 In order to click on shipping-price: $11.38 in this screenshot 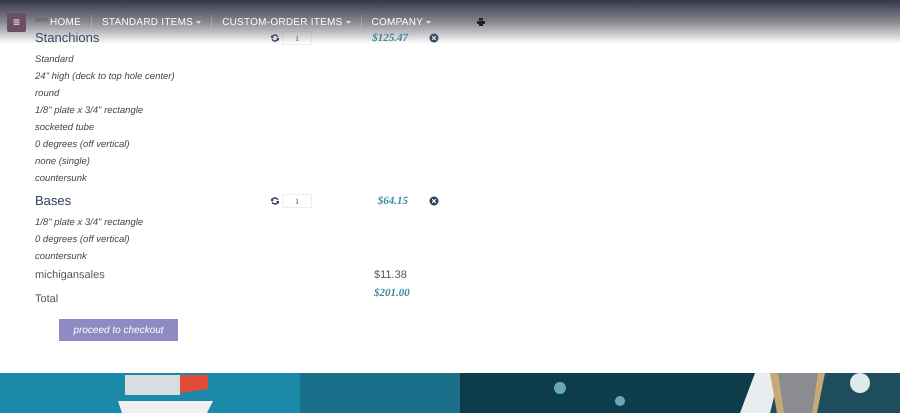, I will do `click(390, 275)`.